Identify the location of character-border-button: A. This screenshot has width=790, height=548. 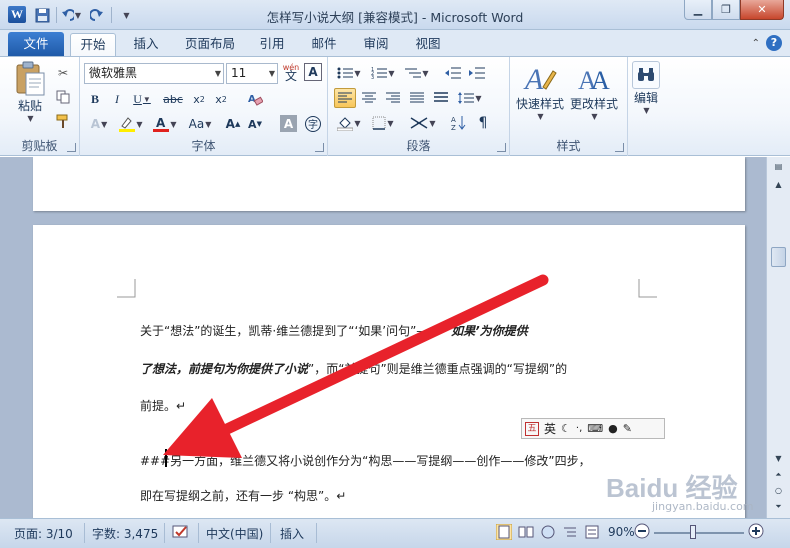
(313, 72).